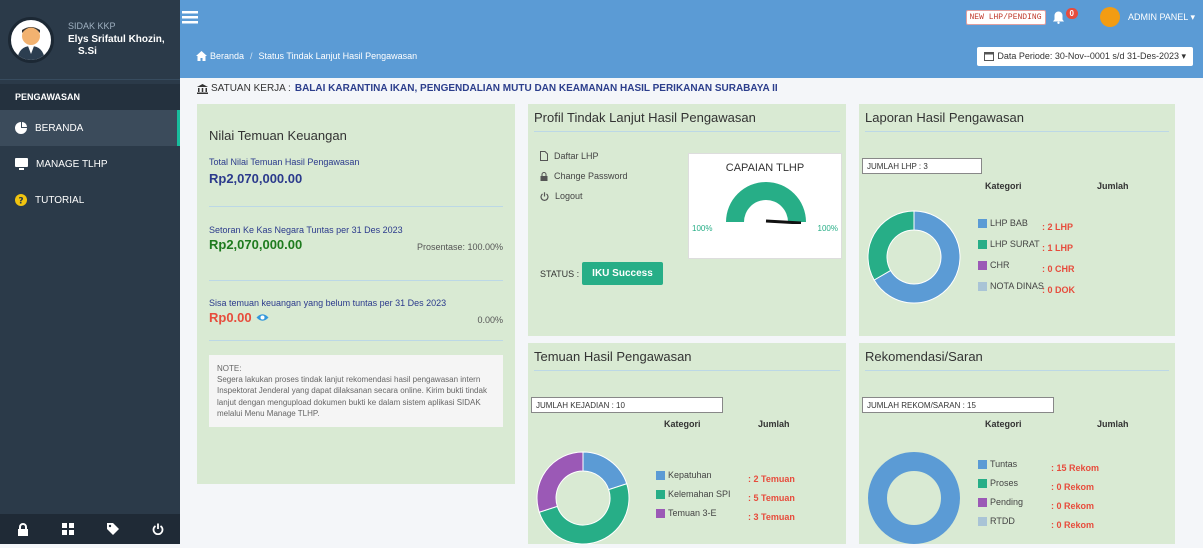 This screenshot has width=1203, height=548. I want to click on eye-icon, so click(262, 317).